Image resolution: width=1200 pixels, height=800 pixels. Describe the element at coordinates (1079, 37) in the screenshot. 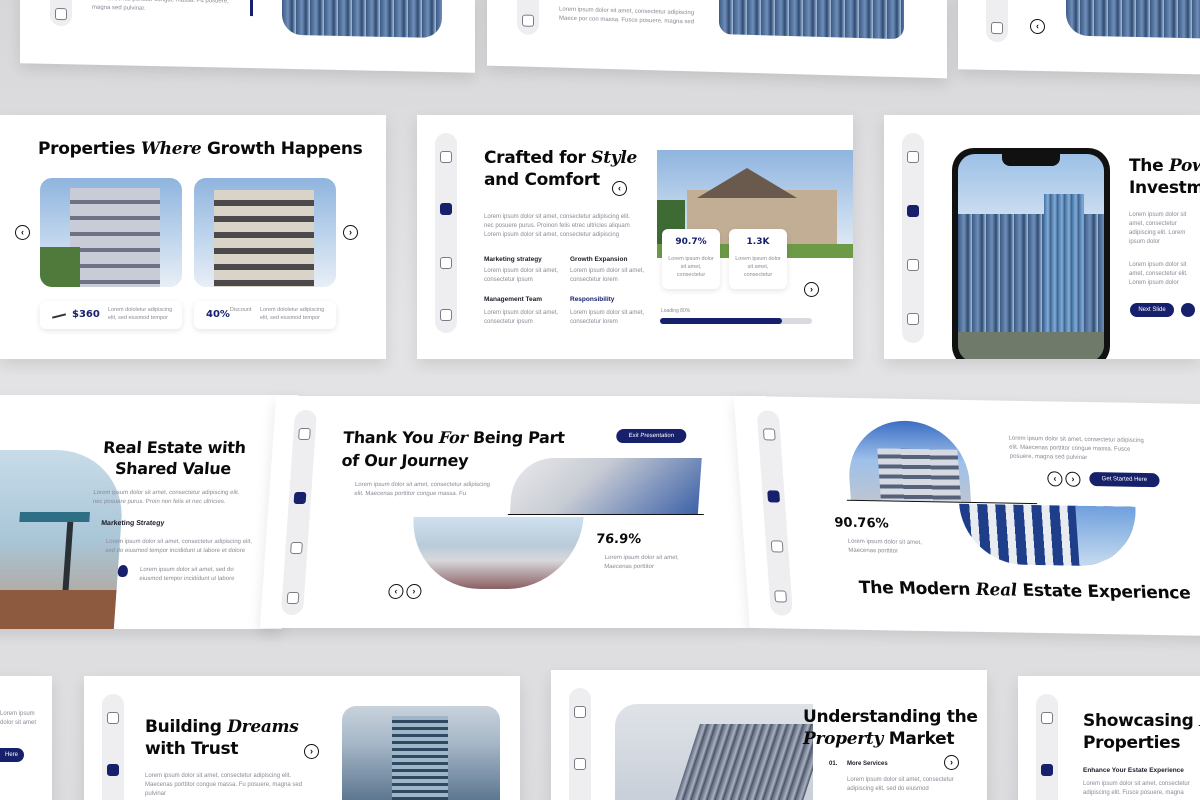

I see `slide-top-right: ‹` at that location.